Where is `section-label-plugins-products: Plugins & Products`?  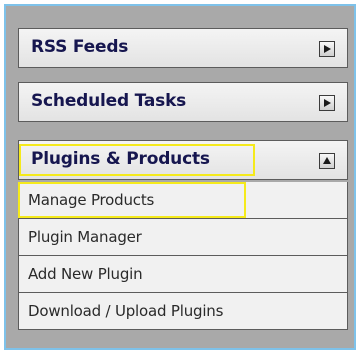 section-label-plugins-products: Plugins & Products is located at coordinates (120, 159).